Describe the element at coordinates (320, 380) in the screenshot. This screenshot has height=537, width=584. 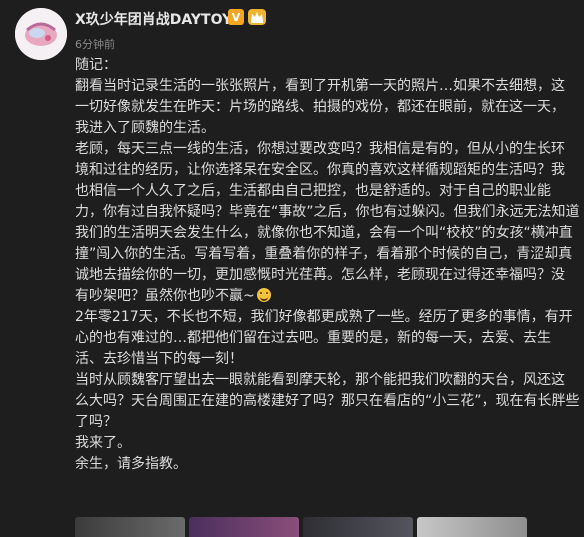
I see `post-line: 当时从顾魏客厅望出去一眼就能看到摩天轮，那个能把我们吹翻的天台，风还这` at that location.